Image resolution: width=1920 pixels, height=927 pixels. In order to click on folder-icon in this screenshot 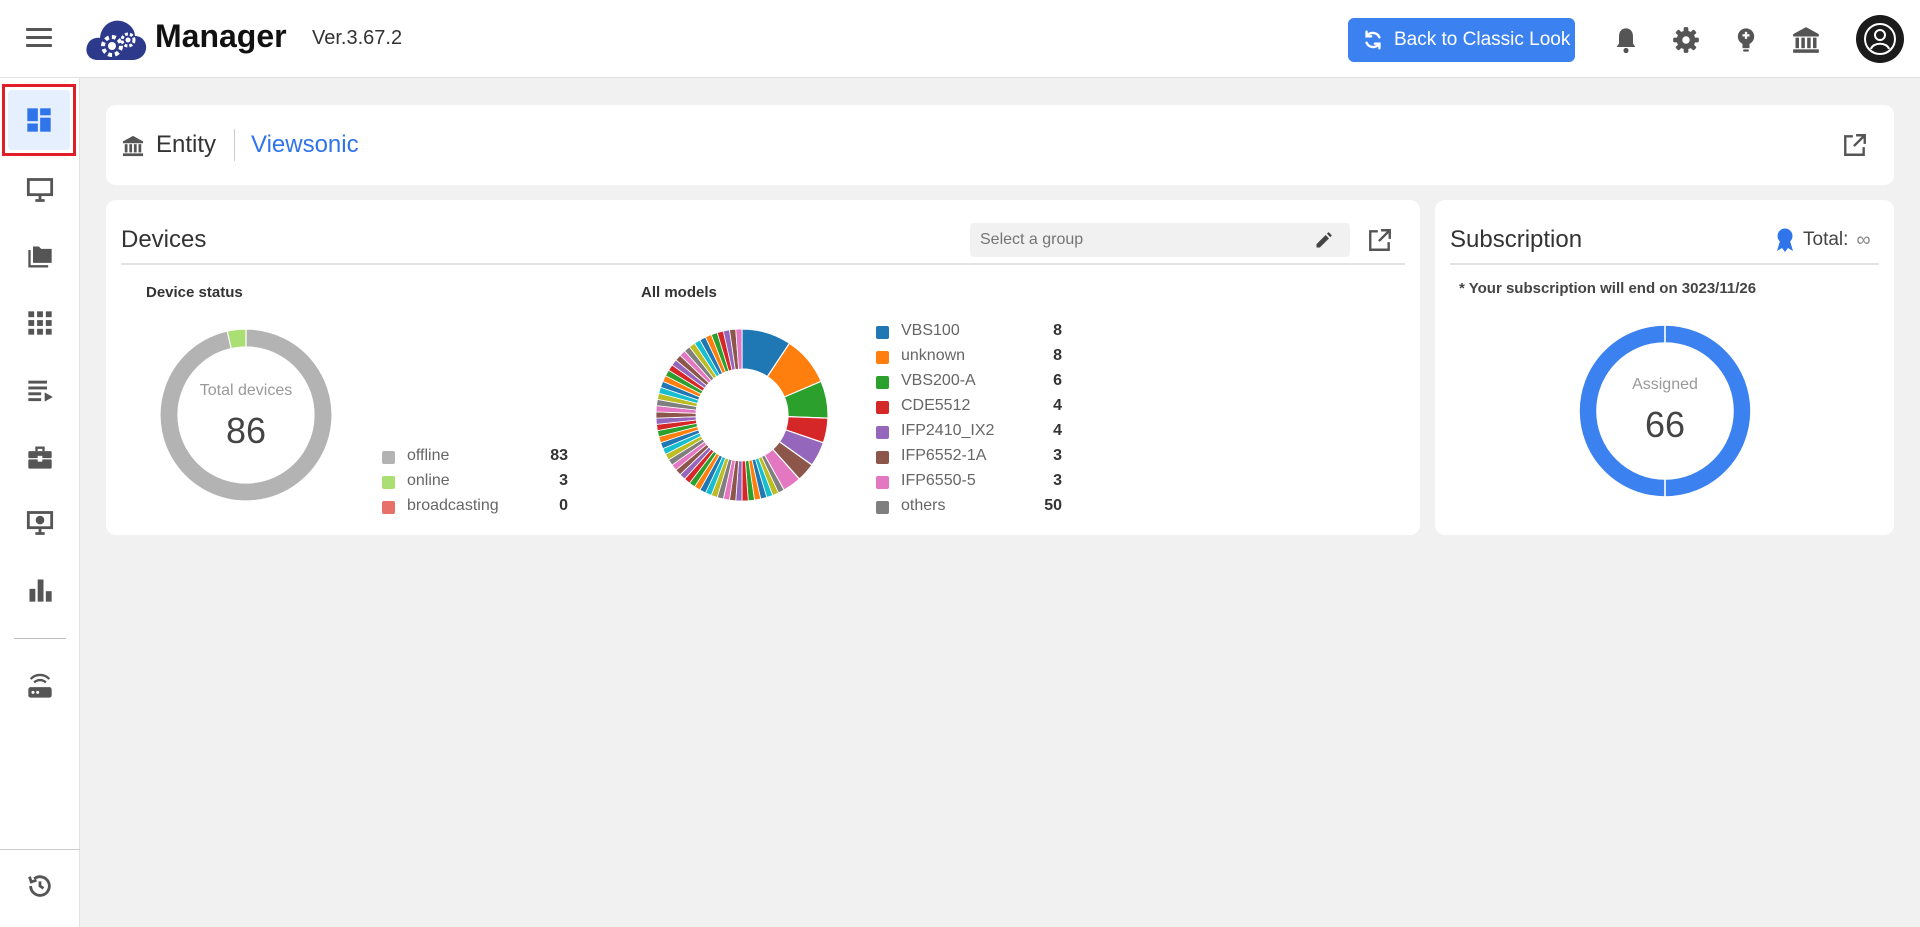, I will do `click(40, 257)`.